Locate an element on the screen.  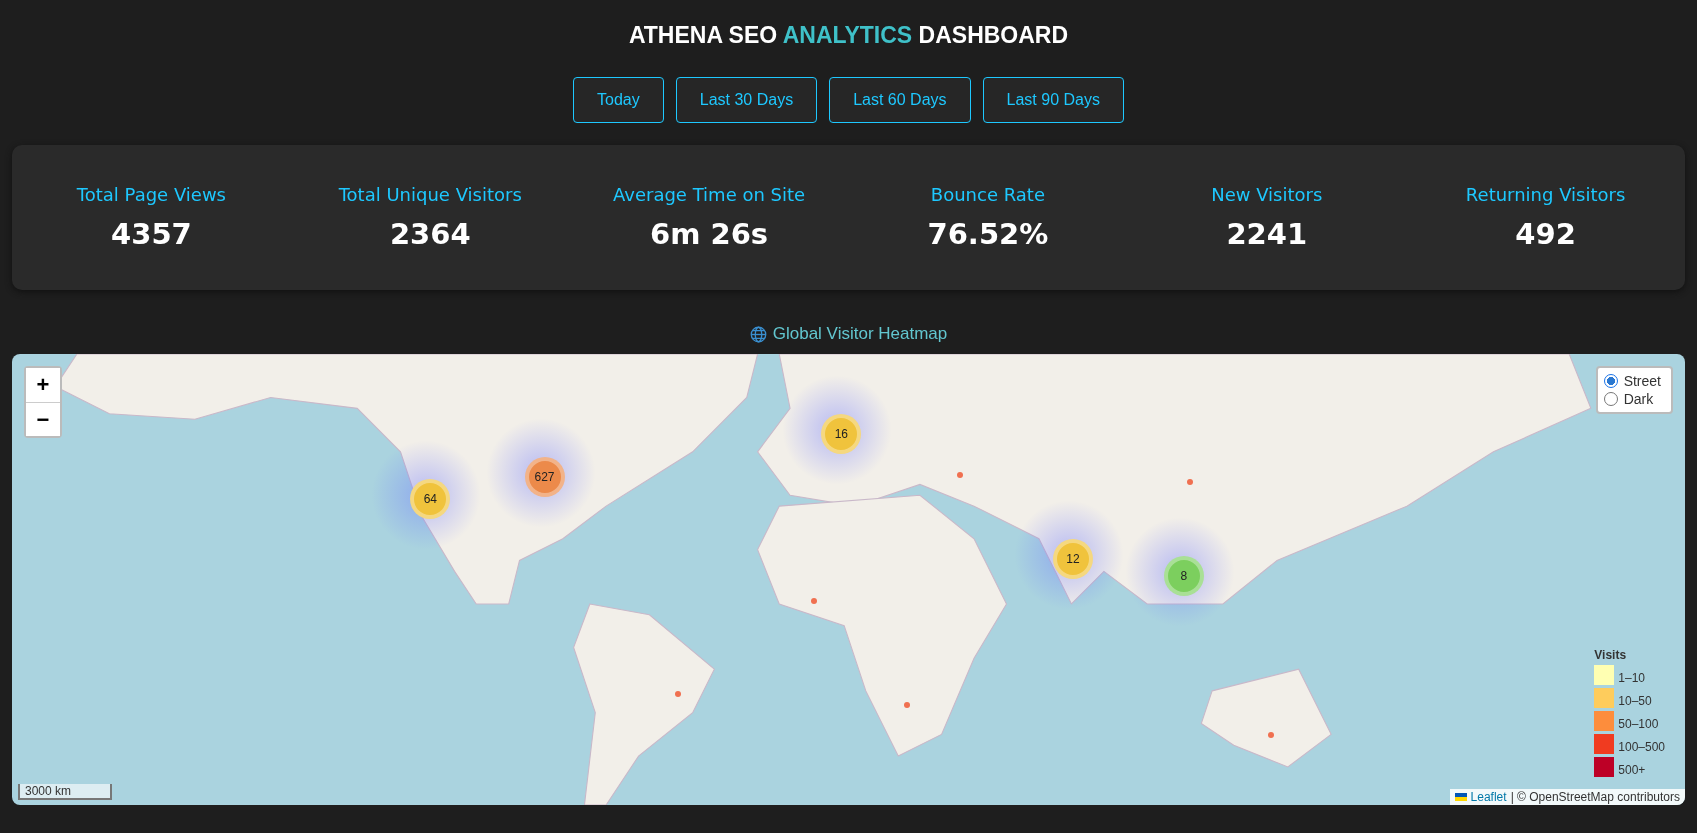
stat-label: Total Unique Visitors is located at coordinates (430, 194).